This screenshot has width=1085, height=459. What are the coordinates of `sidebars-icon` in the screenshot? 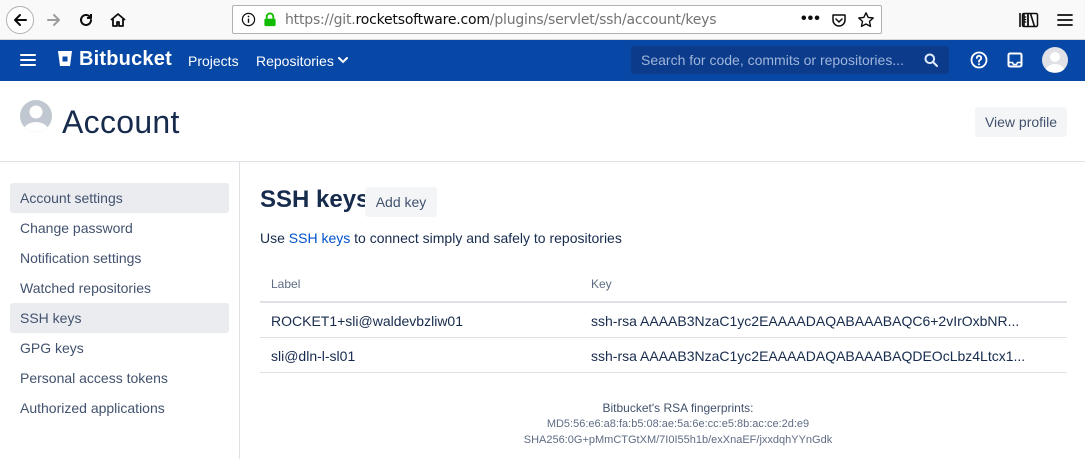 It's located at (1030, 20).